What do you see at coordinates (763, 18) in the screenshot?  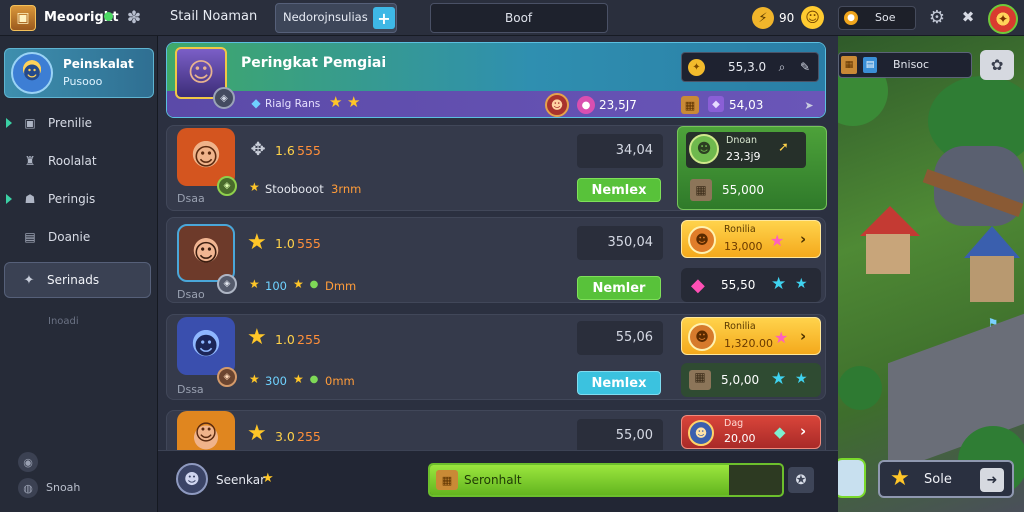 I see `bolt-coin-icon: ⚡` at bounding box center [763, 18].